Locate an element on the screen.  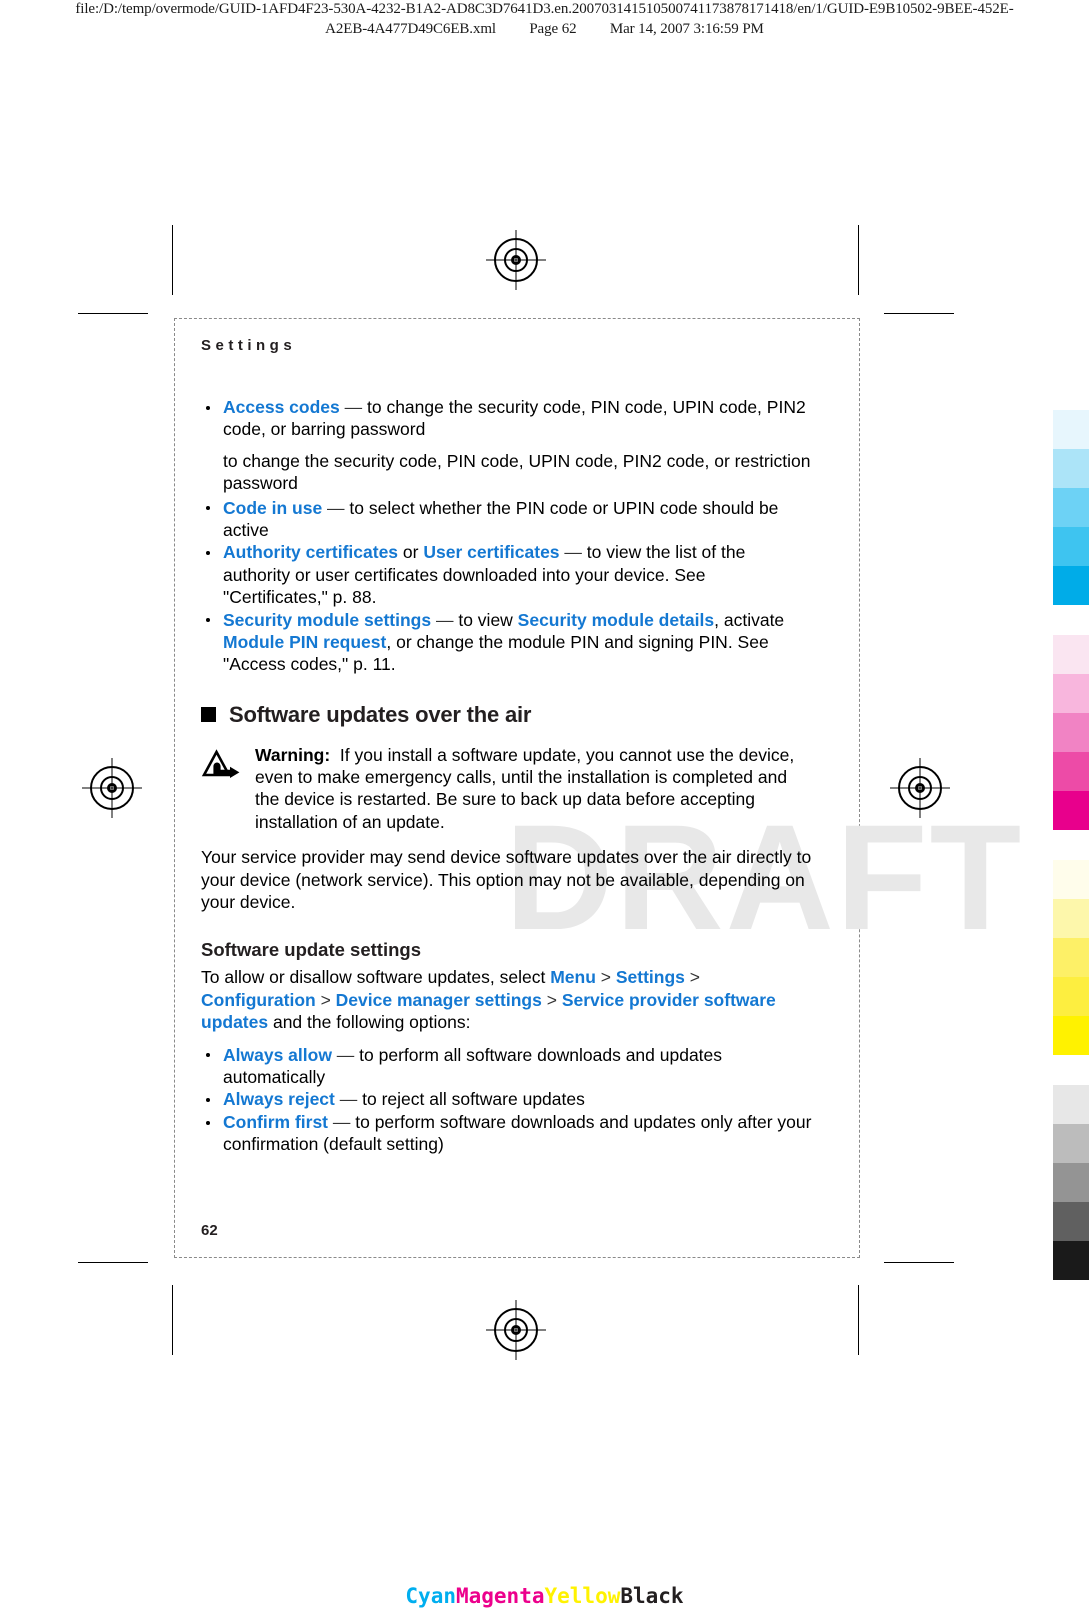
crop-rule-bottom-left is located at coordinates (113, 1262).